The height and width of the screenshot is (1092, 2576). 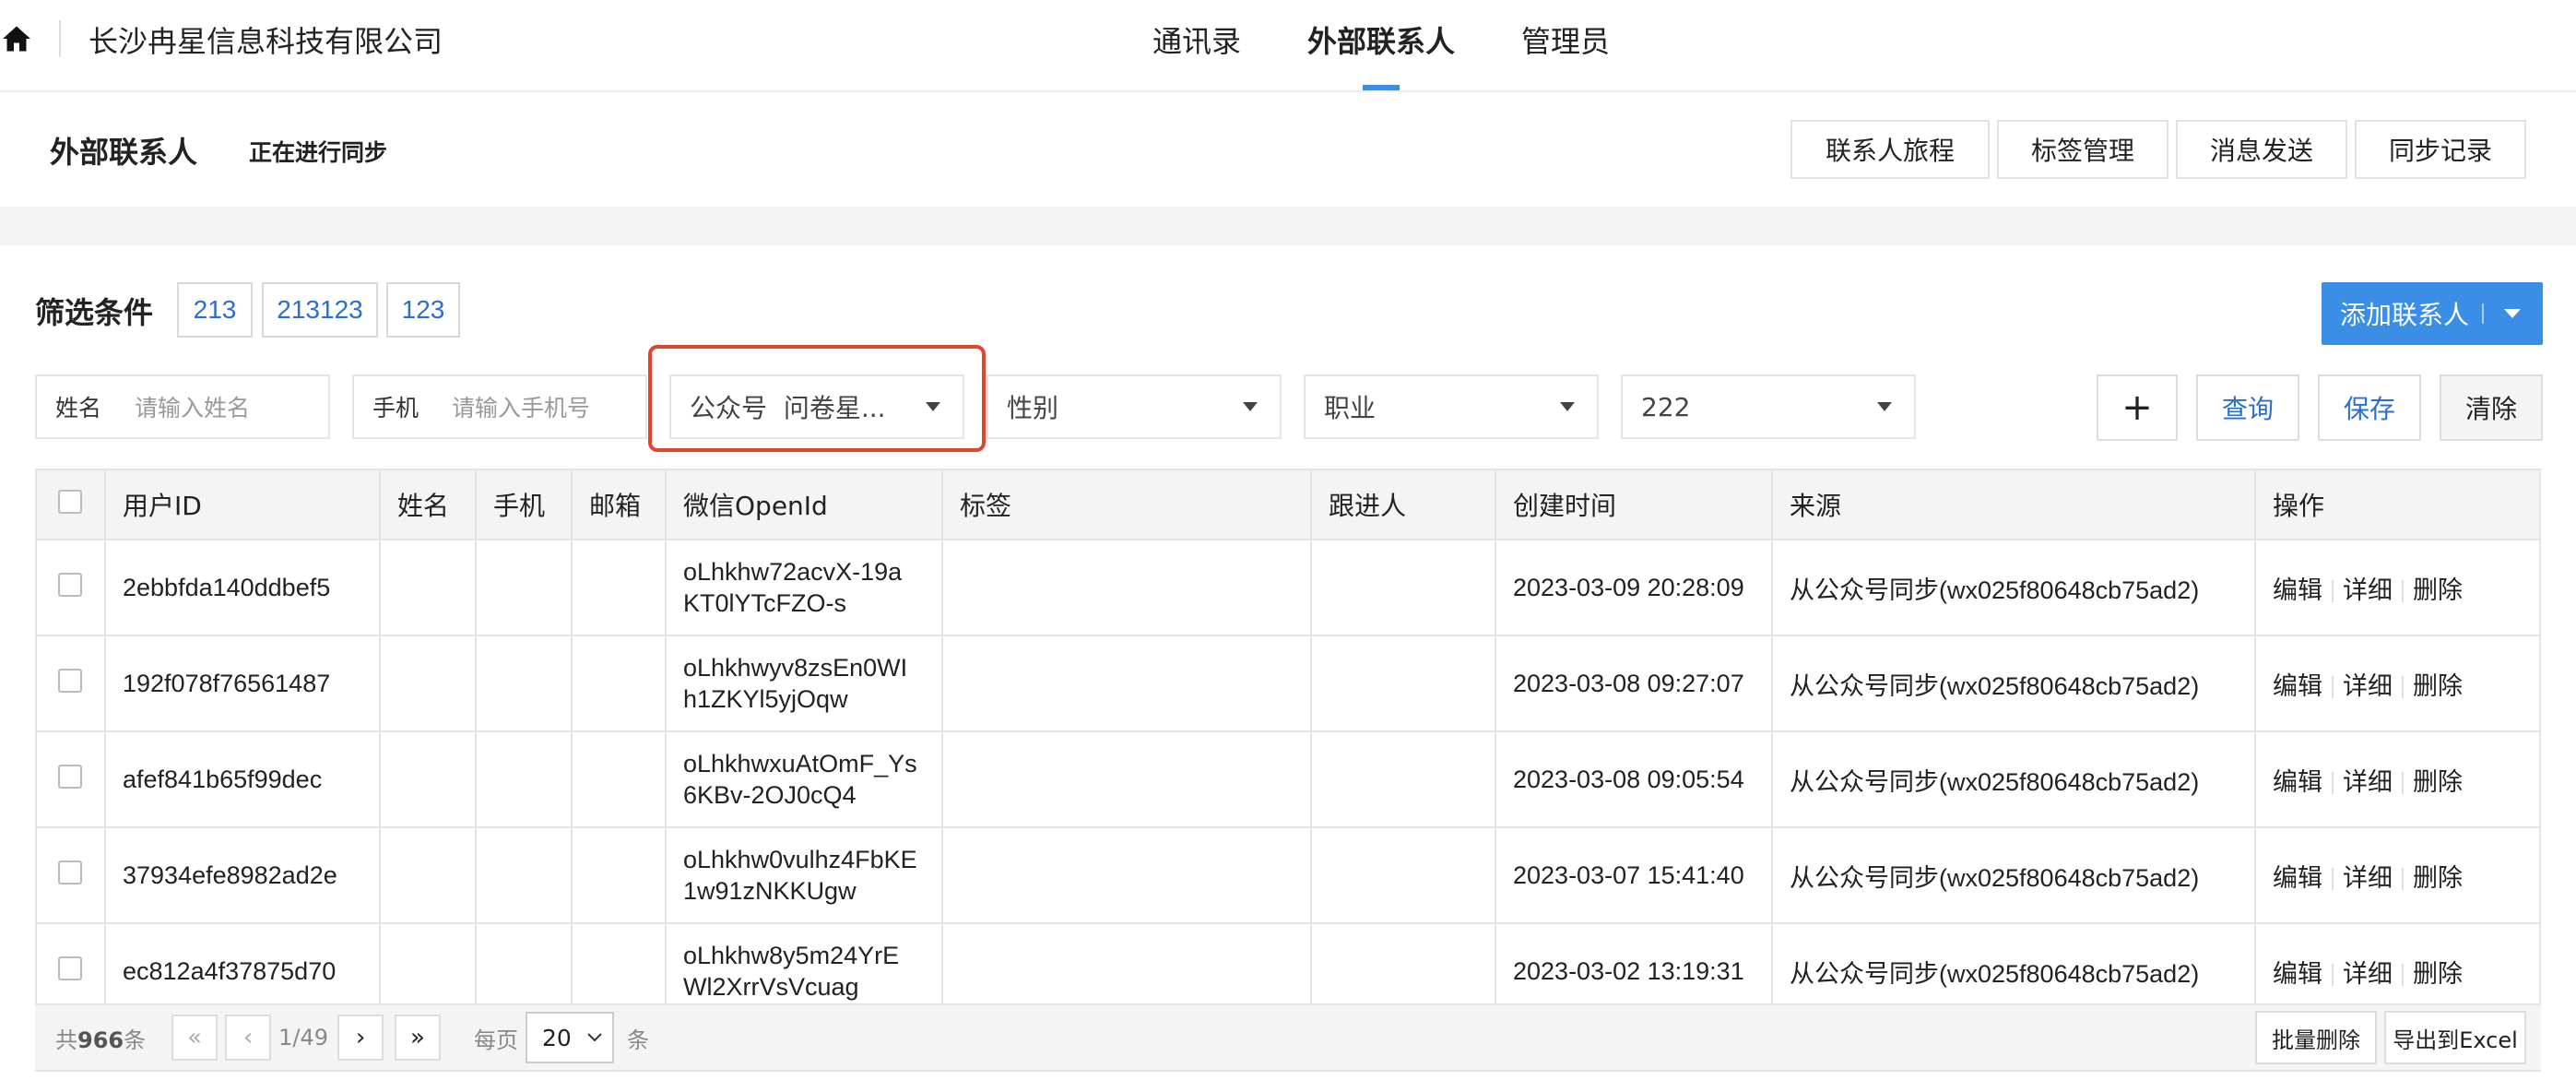 What do you see at coordinates (428, 505) in the screenshot?
I see `column-header: 姓名` at bounding box center [428, 505].